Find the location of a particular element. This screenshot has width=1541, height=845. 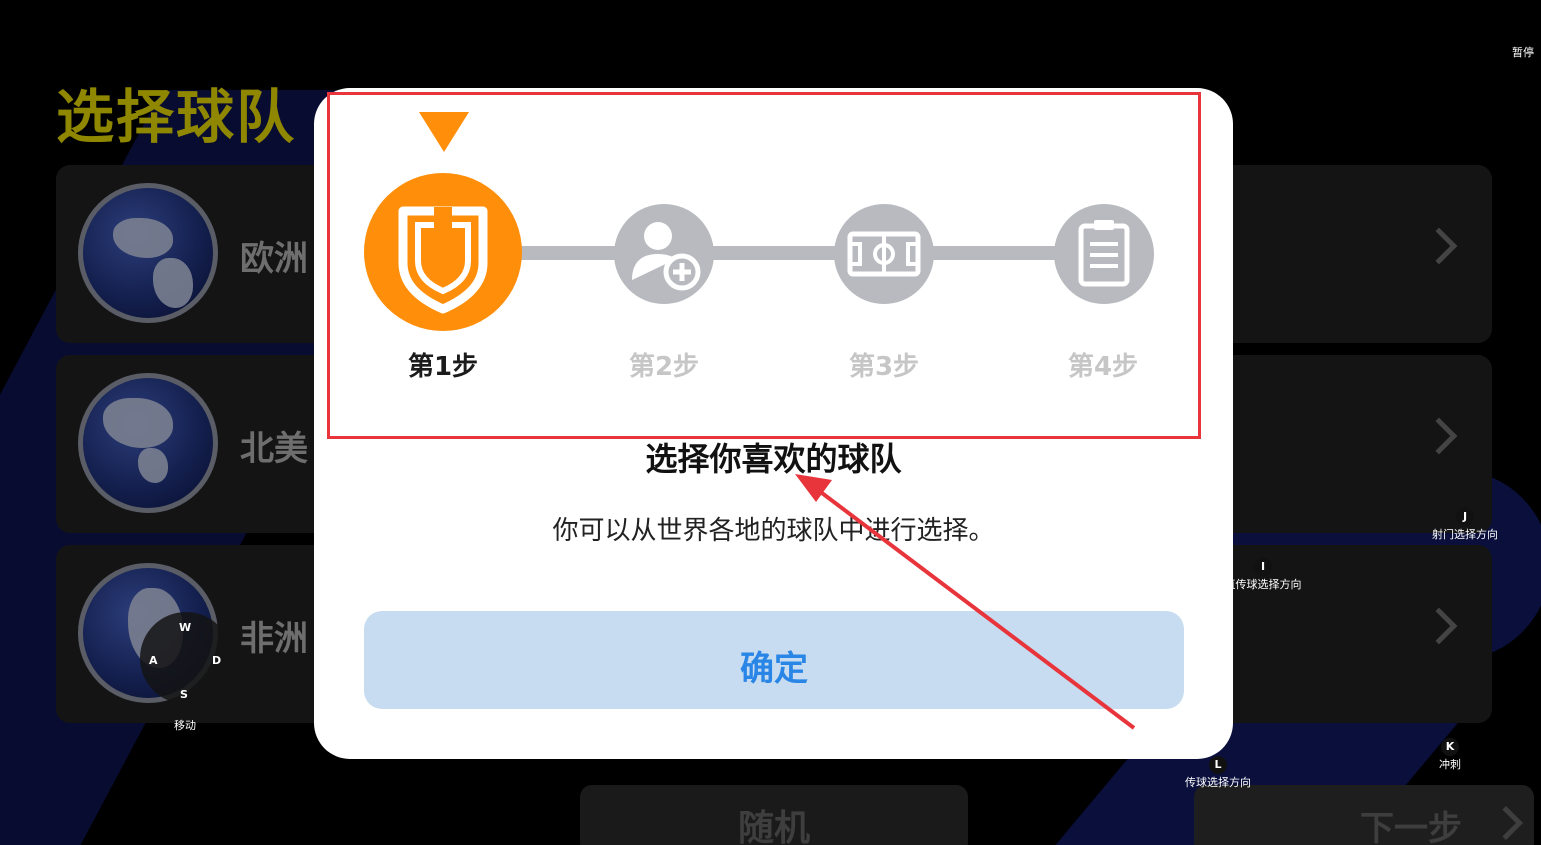

annotation-arrow-icon is located at coordinates (965, 602).